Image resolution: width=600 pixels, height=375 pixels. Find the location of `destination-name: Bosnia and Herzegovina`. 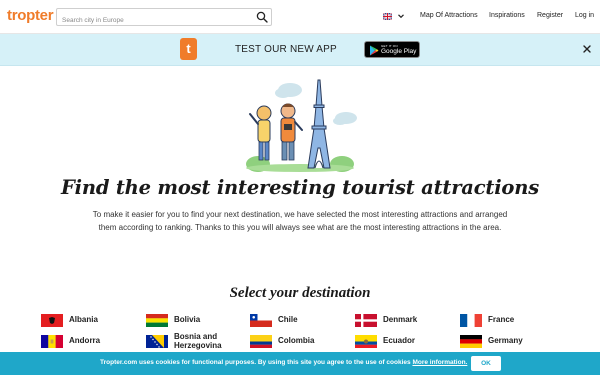

destination-name: Bosnia and Herzegovina is located at coordinates (198, 341).